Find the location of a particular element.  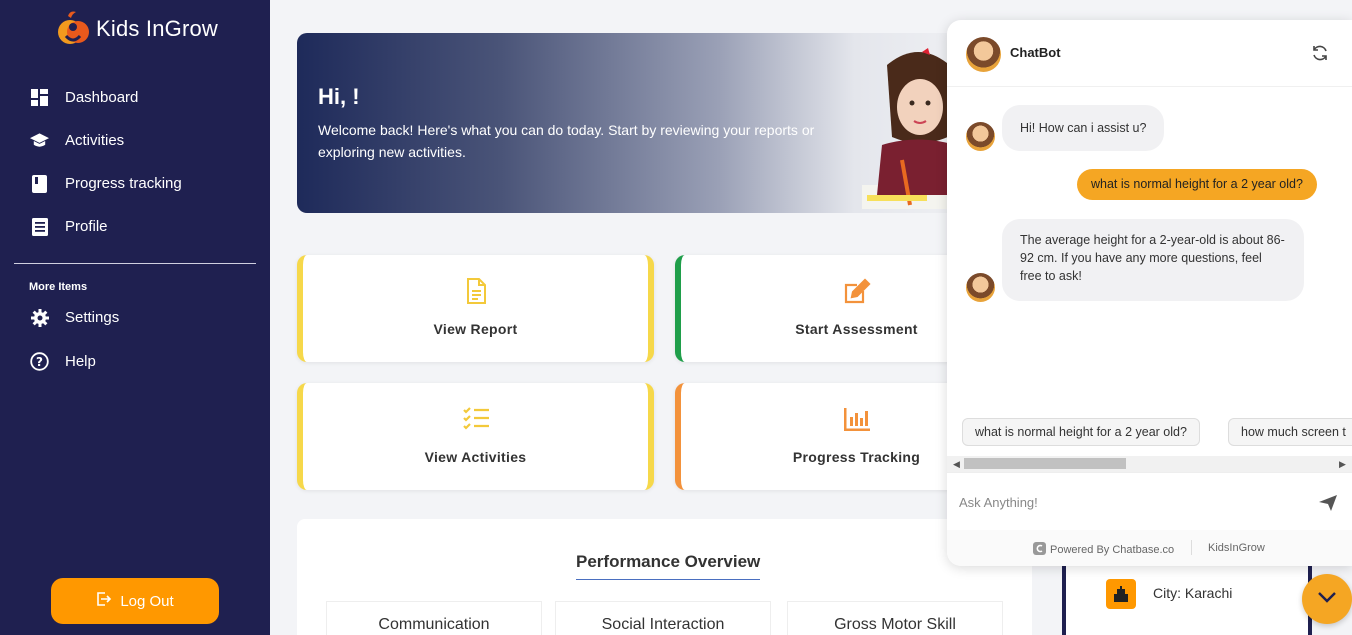

bar-chart-icon is located at coordinates (857, 419).